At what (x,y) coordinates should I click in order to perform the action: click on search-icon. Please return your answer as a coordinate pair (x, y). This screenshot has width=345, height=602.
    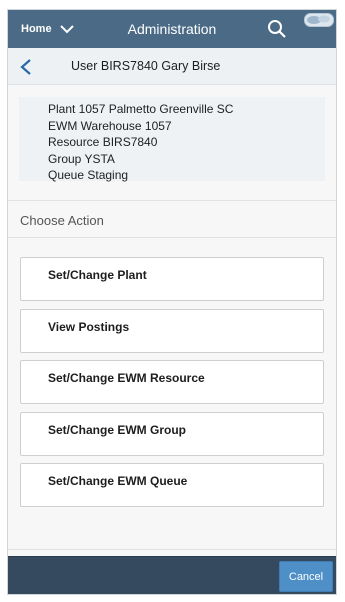
    Looking at the image, I should click on (277, 29).